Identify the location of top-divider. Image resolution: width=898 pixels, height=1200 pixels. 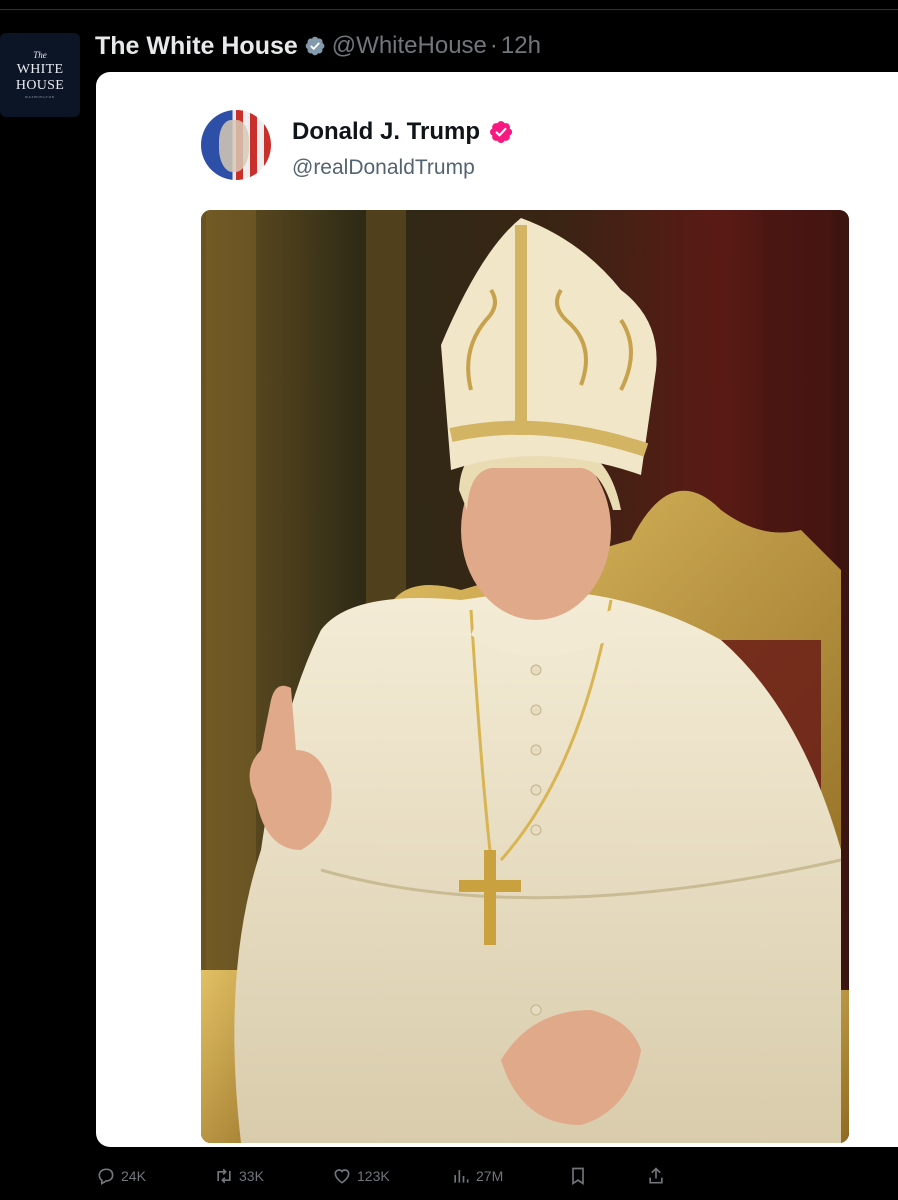
(449, 9).